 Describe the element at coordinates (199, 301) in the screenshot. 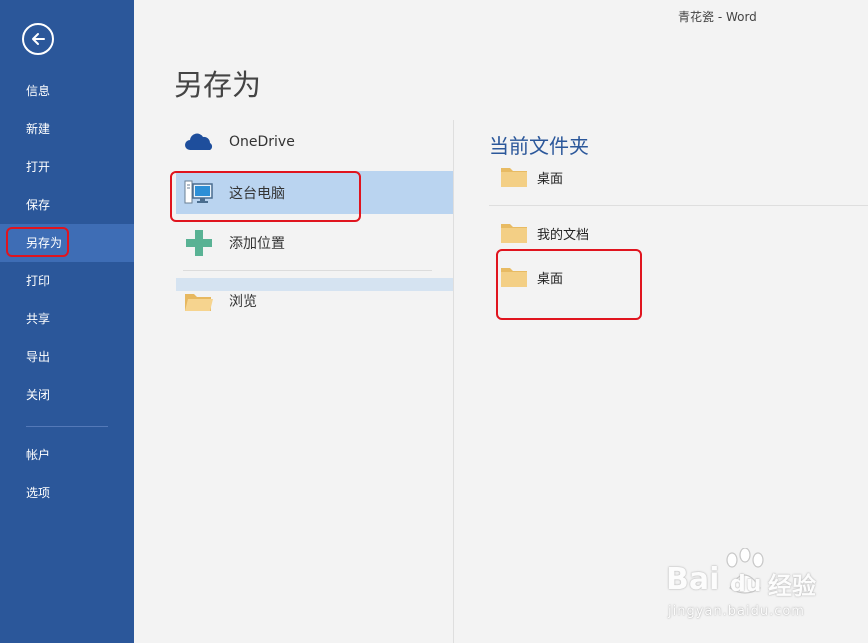

I see `folder-open-icon` at that location.